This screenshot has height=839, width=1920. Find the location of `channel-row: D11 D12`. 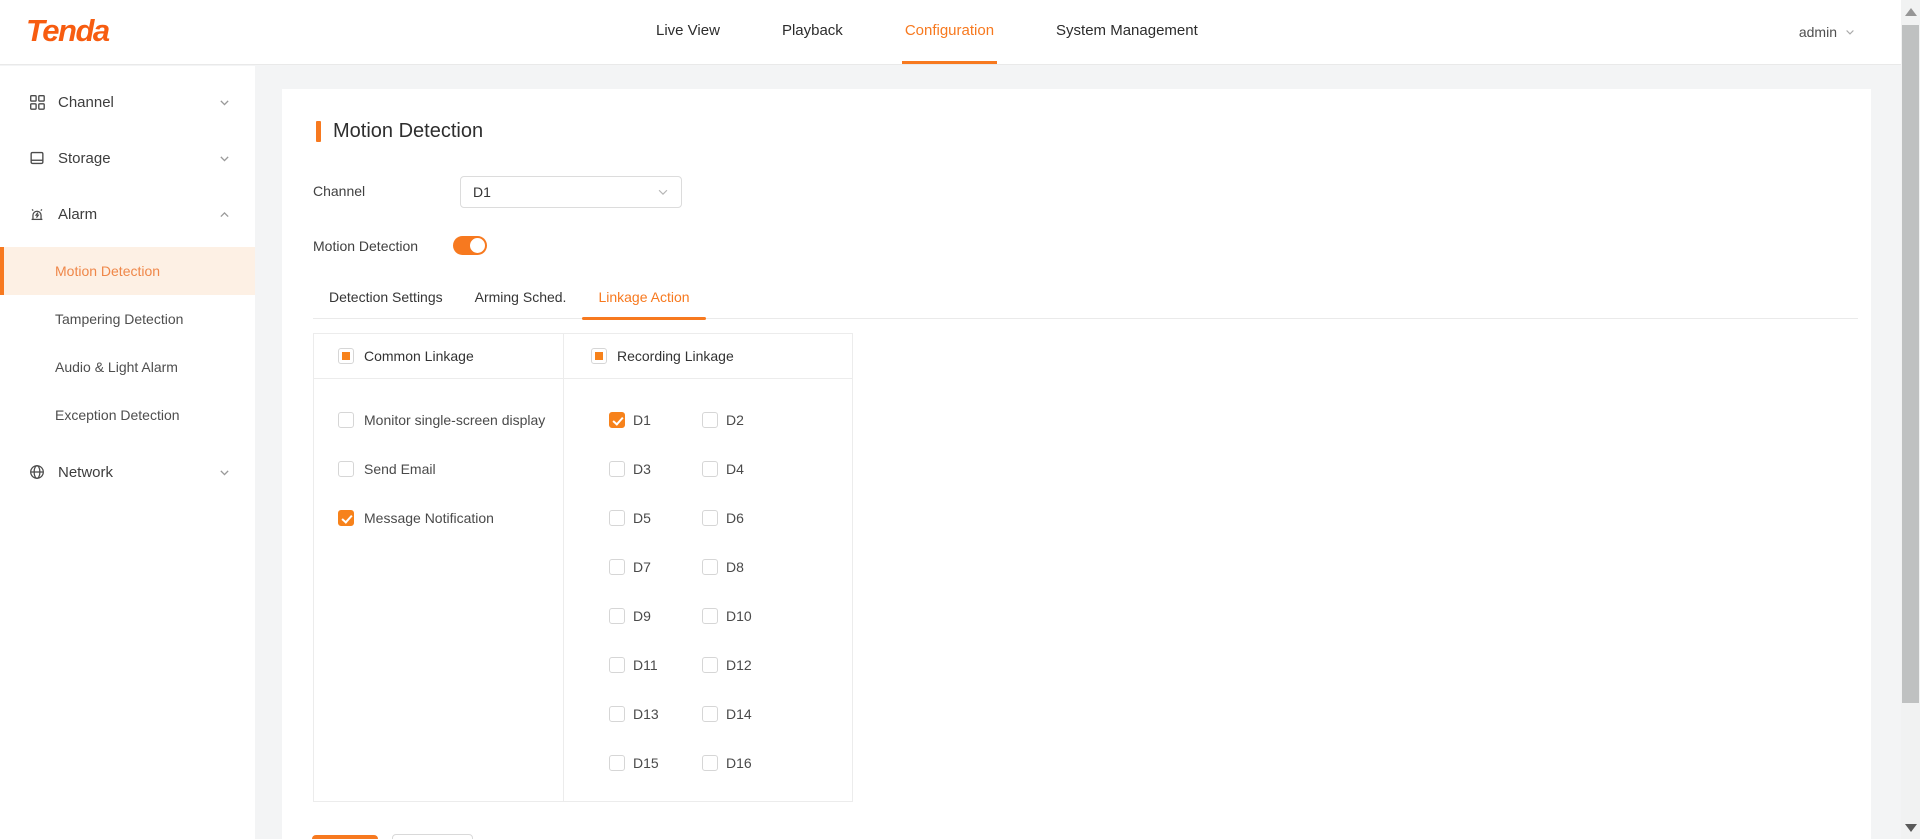

channel-row: D11 D12 is located at coordinates (730, 665).